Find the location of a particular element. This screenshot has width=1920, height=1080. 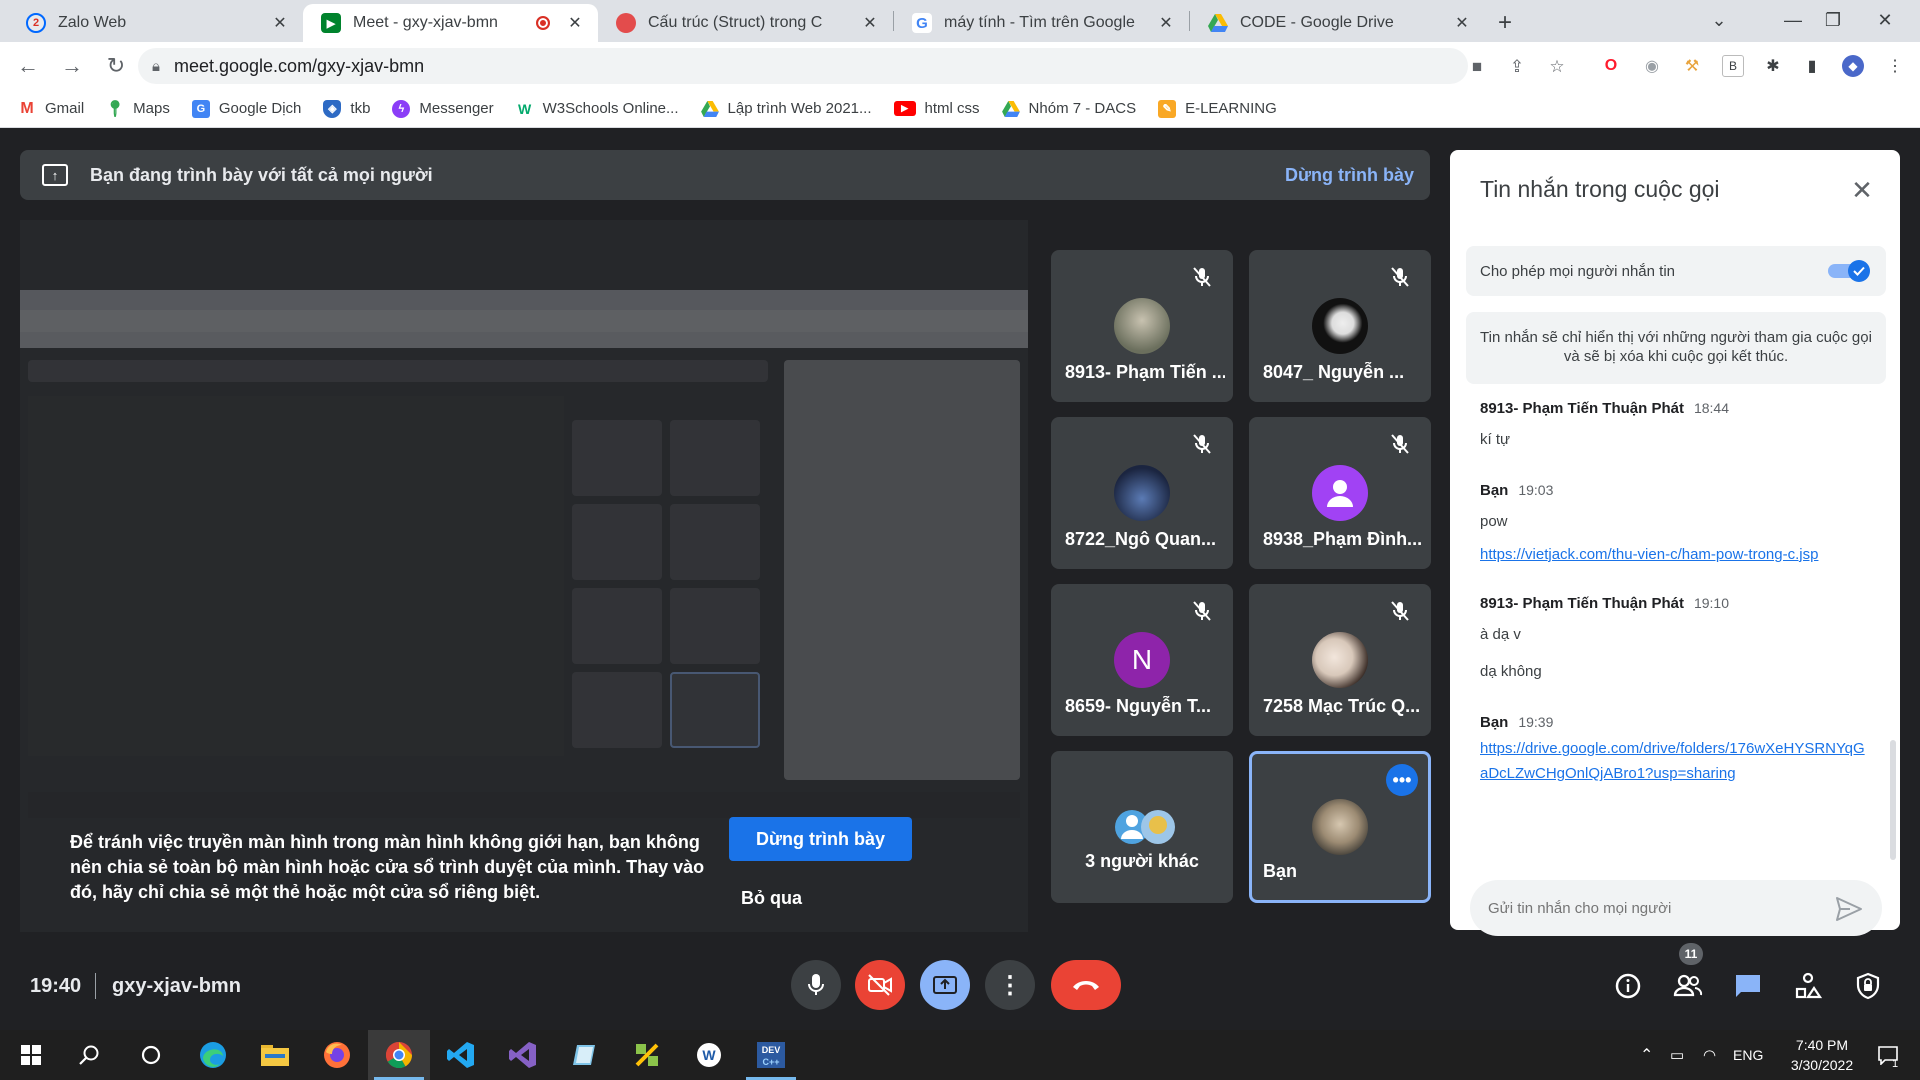

notification-center-icon: 1 is located at coordinates (1888, 1055).